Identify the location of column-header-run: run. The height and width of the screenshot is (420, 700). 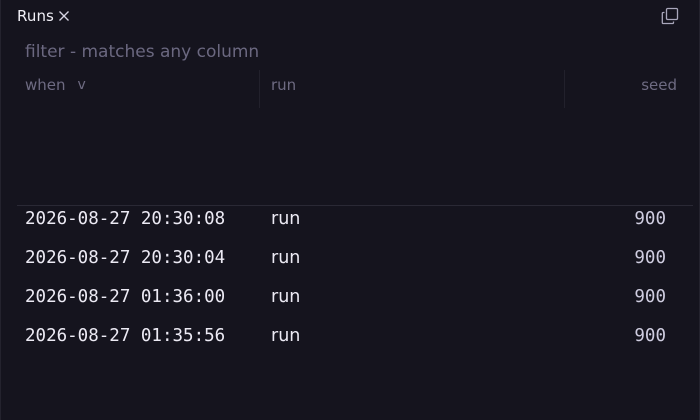
(411, 85).